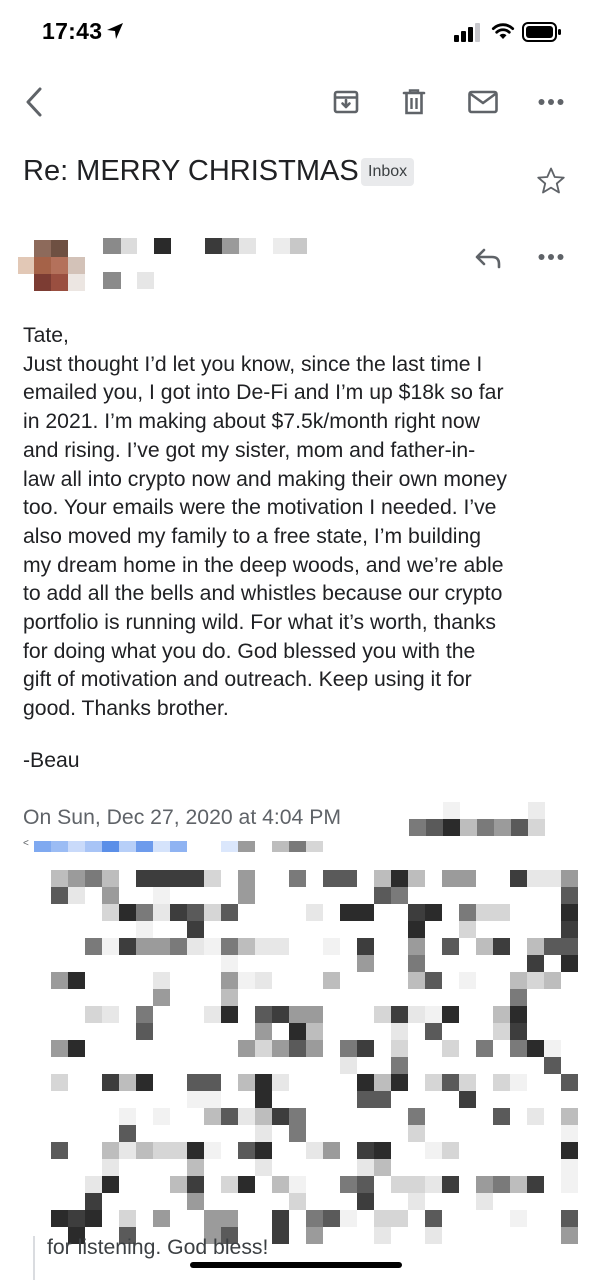 The width and height of the screenshot is (592, 1280). I want to click on body-line: good. Thanks brother., so click(126, 709).